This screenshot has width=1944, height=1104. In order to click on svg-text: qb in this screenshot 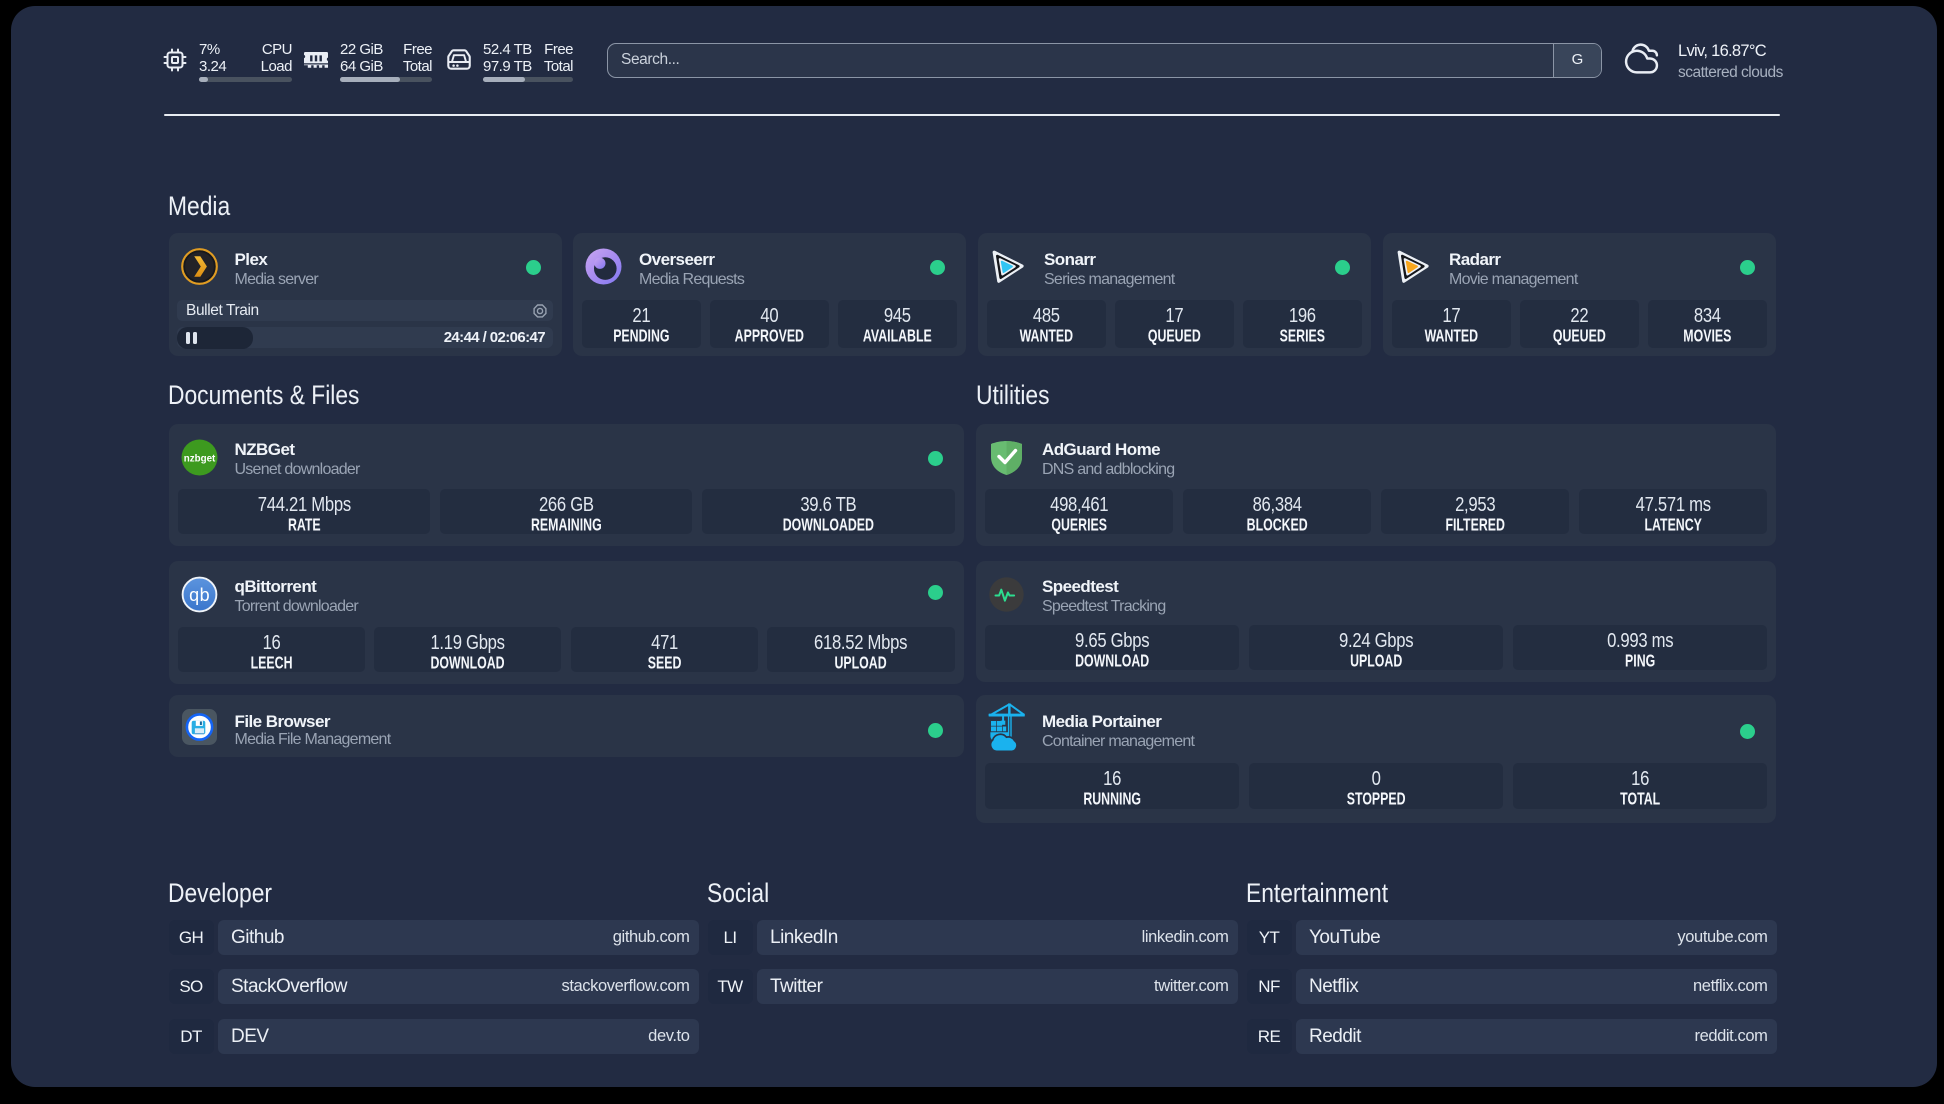, I will do `click(199, 594)`.